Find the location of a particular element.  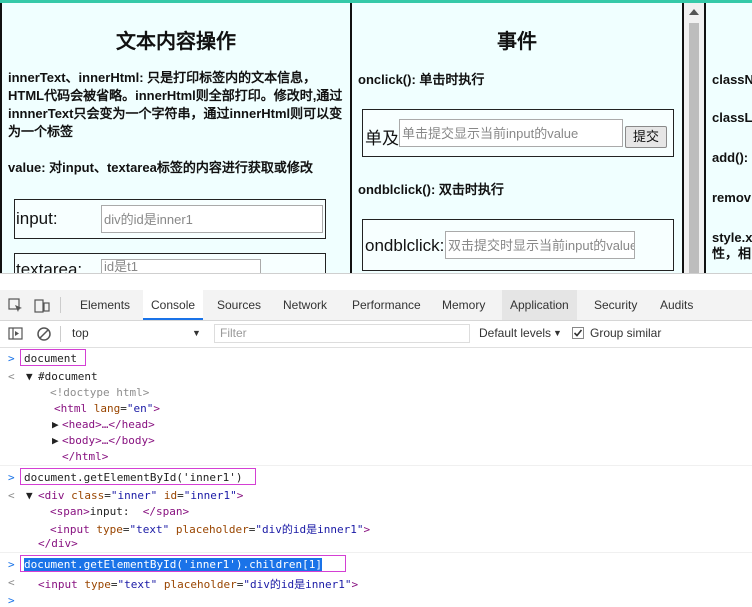

class-item: classLi is located at coordinates (732, 117).